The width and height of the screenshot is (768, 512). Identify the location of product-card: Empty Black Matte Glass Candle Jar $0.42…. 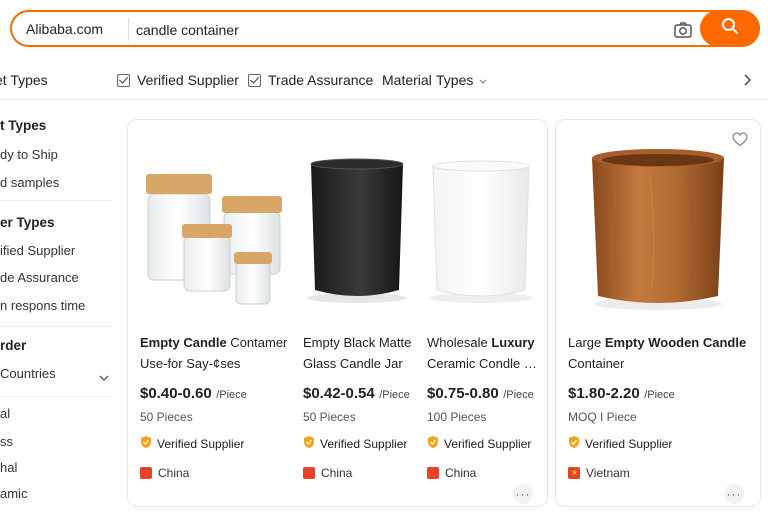
(353, 313).